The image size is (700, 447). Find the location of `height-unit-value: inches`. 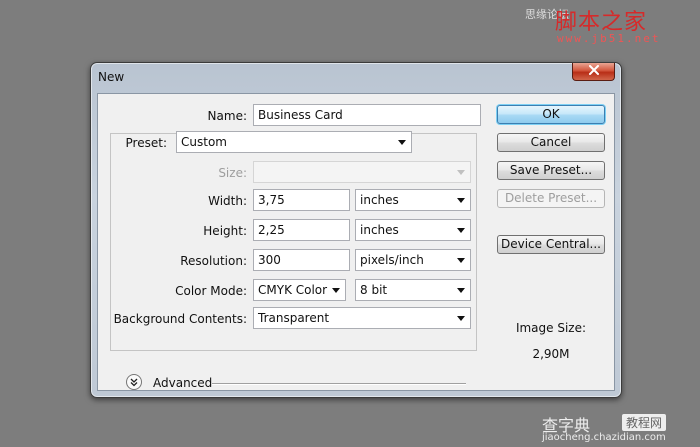

height-unit-value: inches is located at coordinates (379, 230).